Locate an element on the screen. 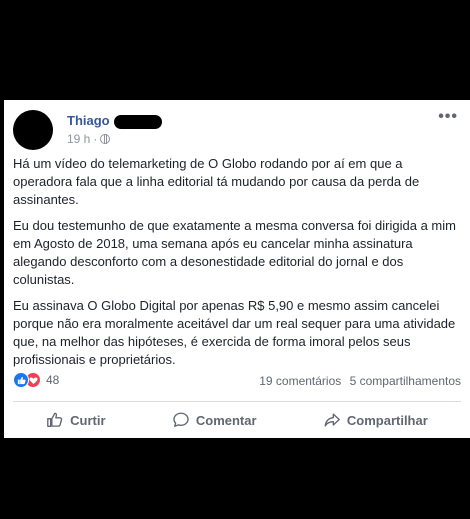  globe-icon is located at coordinates (105, 139).